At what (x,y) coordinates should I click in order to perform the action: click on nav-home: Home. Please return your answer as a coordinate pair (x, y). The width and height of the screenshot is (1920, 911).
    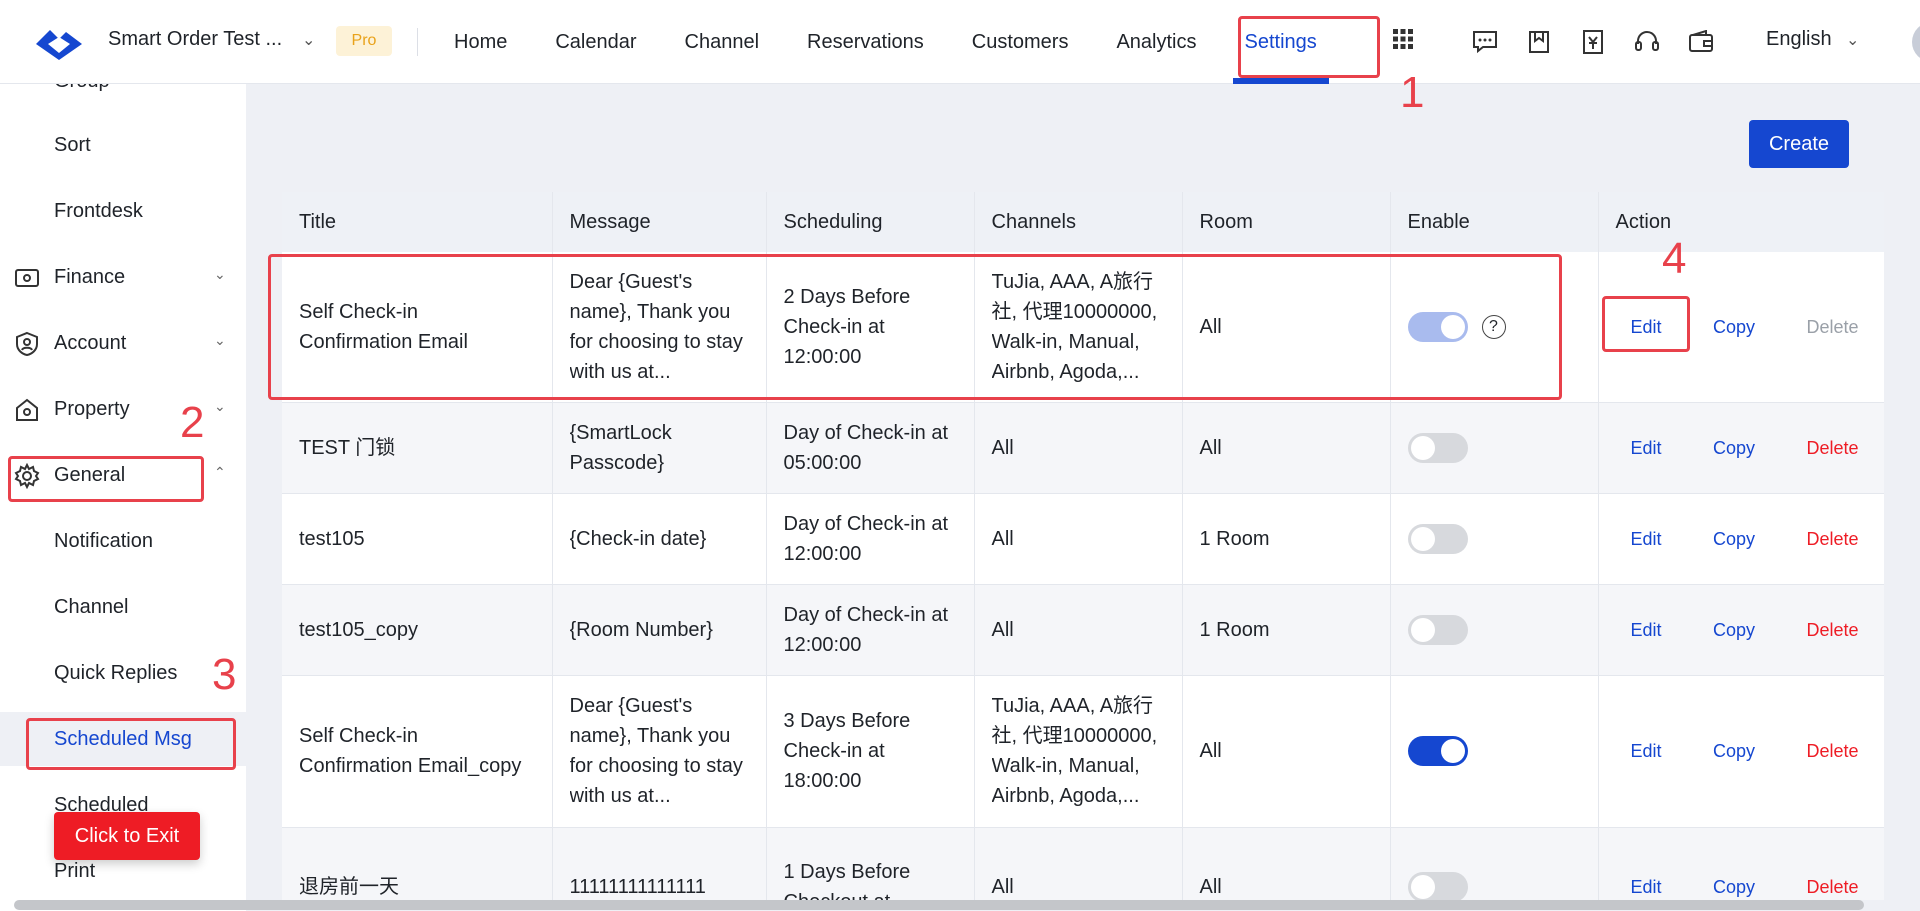
    Looking at the image, I should click on (480, 42).